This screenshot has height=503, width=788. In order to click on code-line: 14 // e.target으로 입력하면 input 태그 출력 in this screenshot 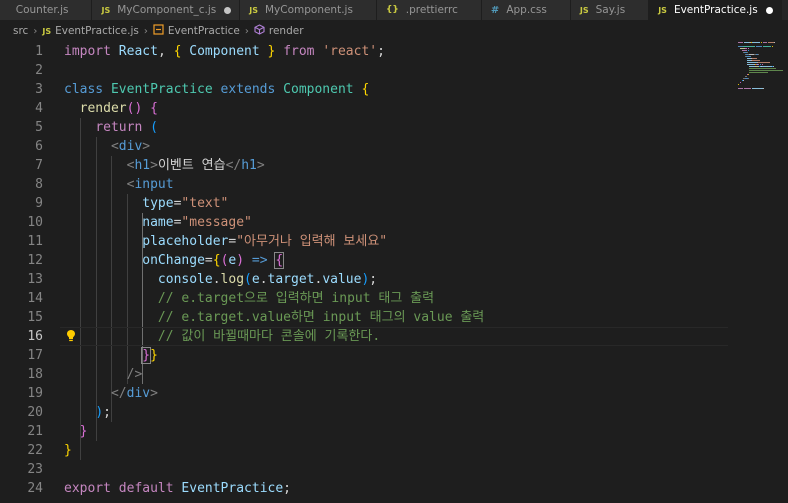, I will do `click(365, 298)`.